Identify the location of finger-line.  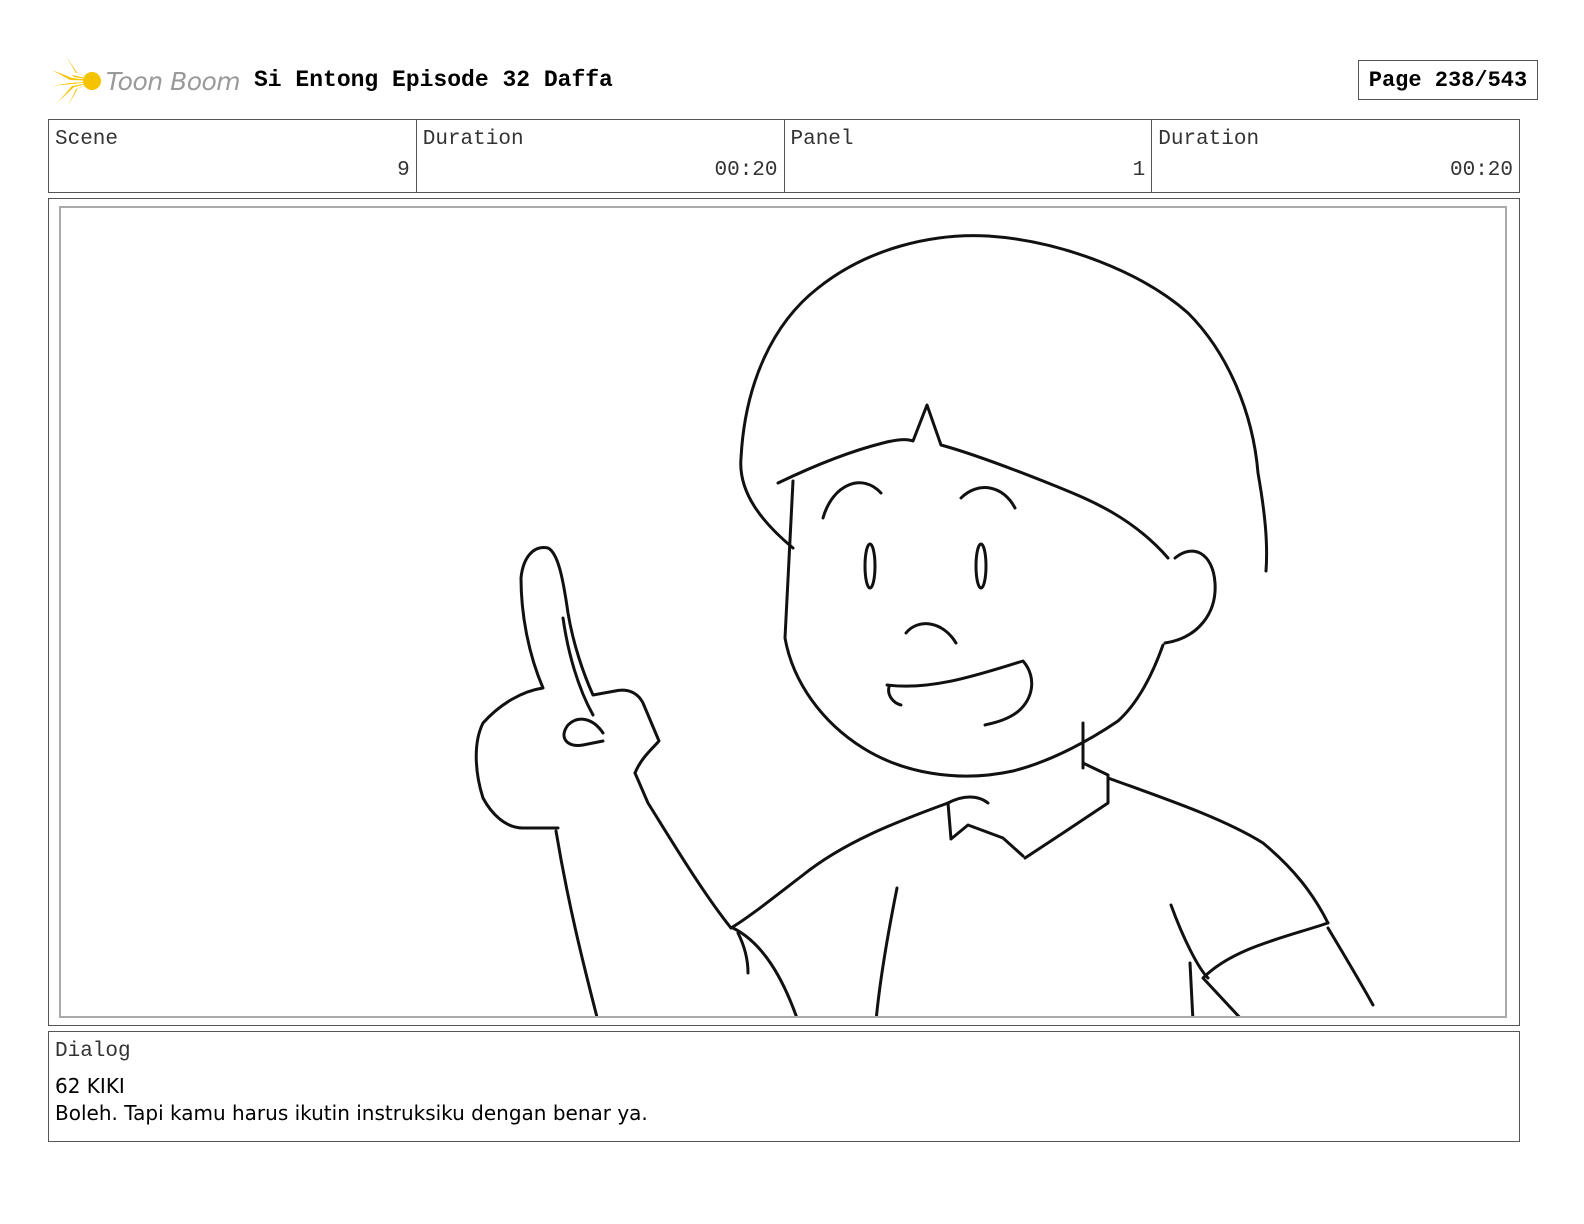
(578, 666).